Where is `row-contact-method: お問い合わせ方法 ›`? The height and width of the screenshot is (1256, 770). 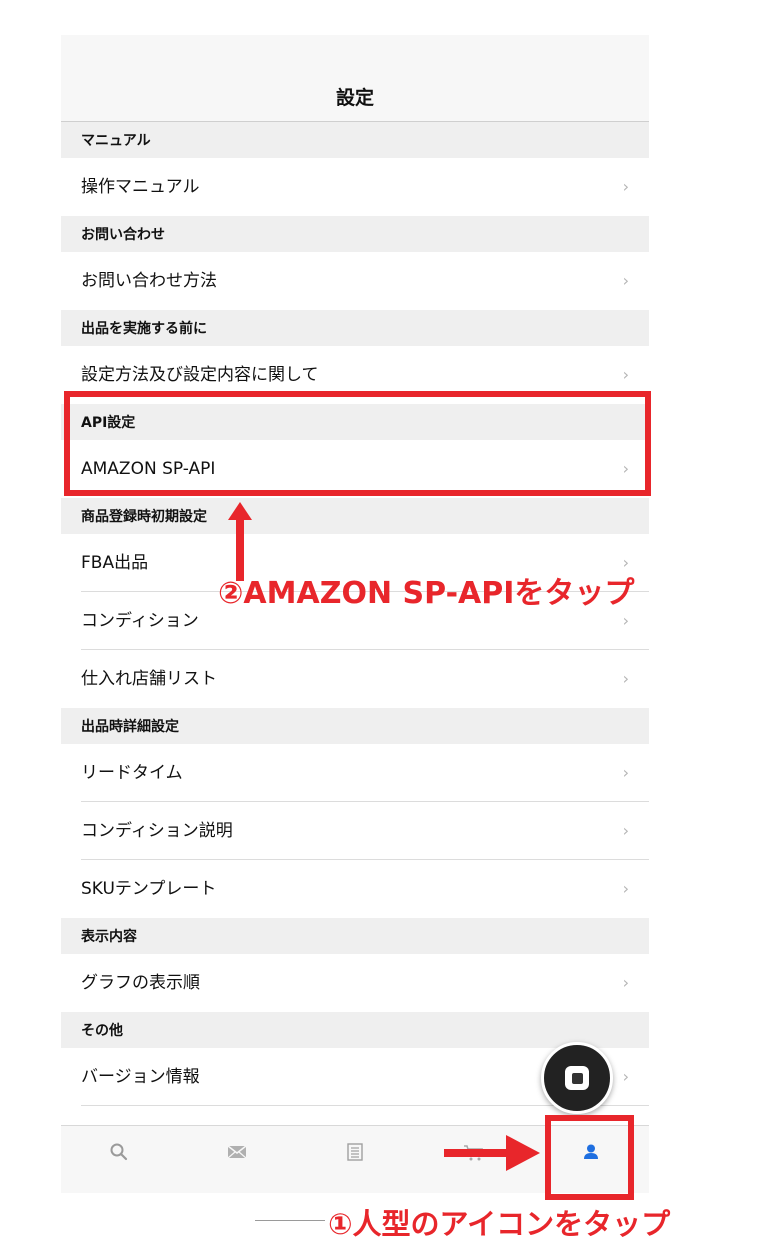
row-contact-method: お問い合わせ方法 › is located at coordinates (355, 281).